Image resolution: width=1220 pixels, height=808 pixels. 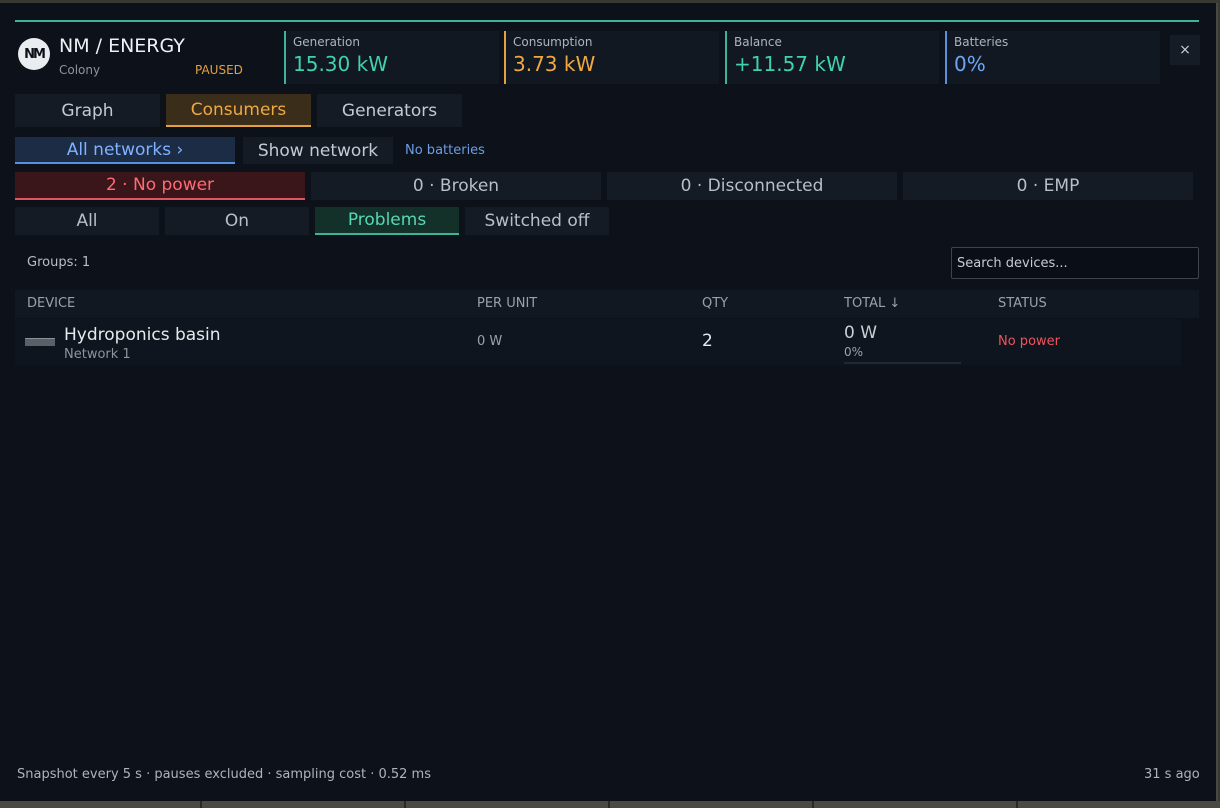 What do you see at coordinates (445, 150) in the screenshot?
I see `no-batteries-label: No batteries` at bounding box center [445, 150].